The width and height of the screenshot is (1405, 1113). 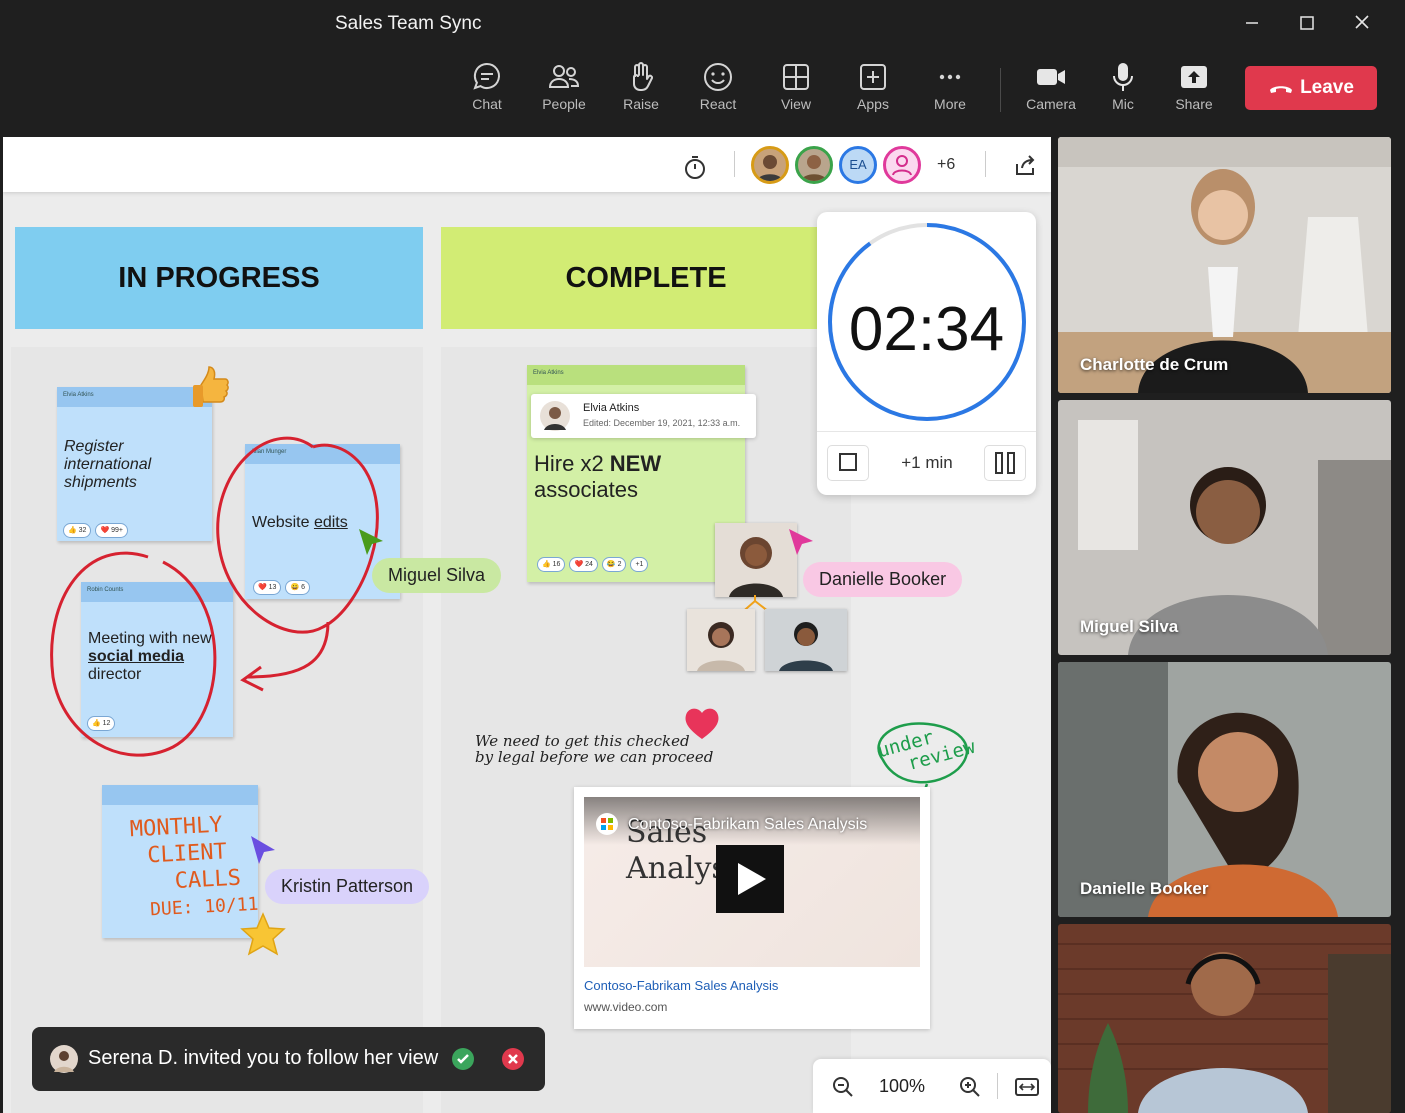 What do you see at coordinates (1123, 77) in the screenshot?
I see `microphone-icon` at bounding box center [1123, 77].